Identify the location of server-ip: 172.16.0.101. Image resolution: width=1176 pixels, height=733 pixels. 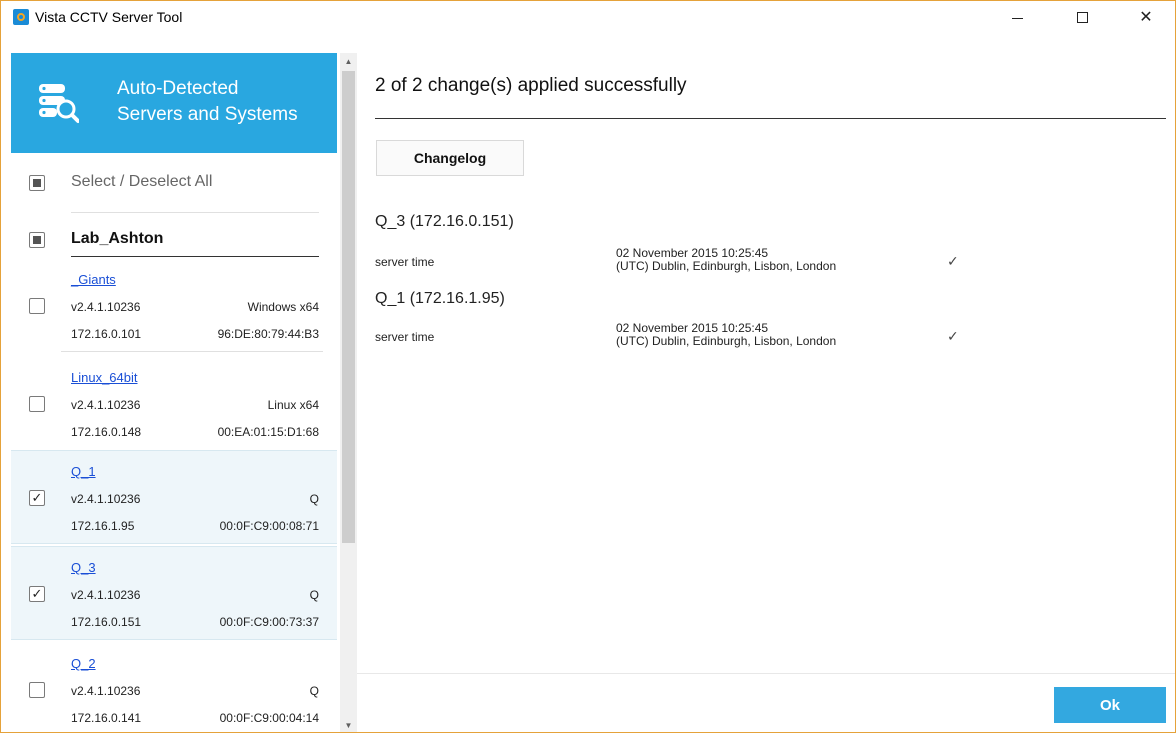
(106, 334).